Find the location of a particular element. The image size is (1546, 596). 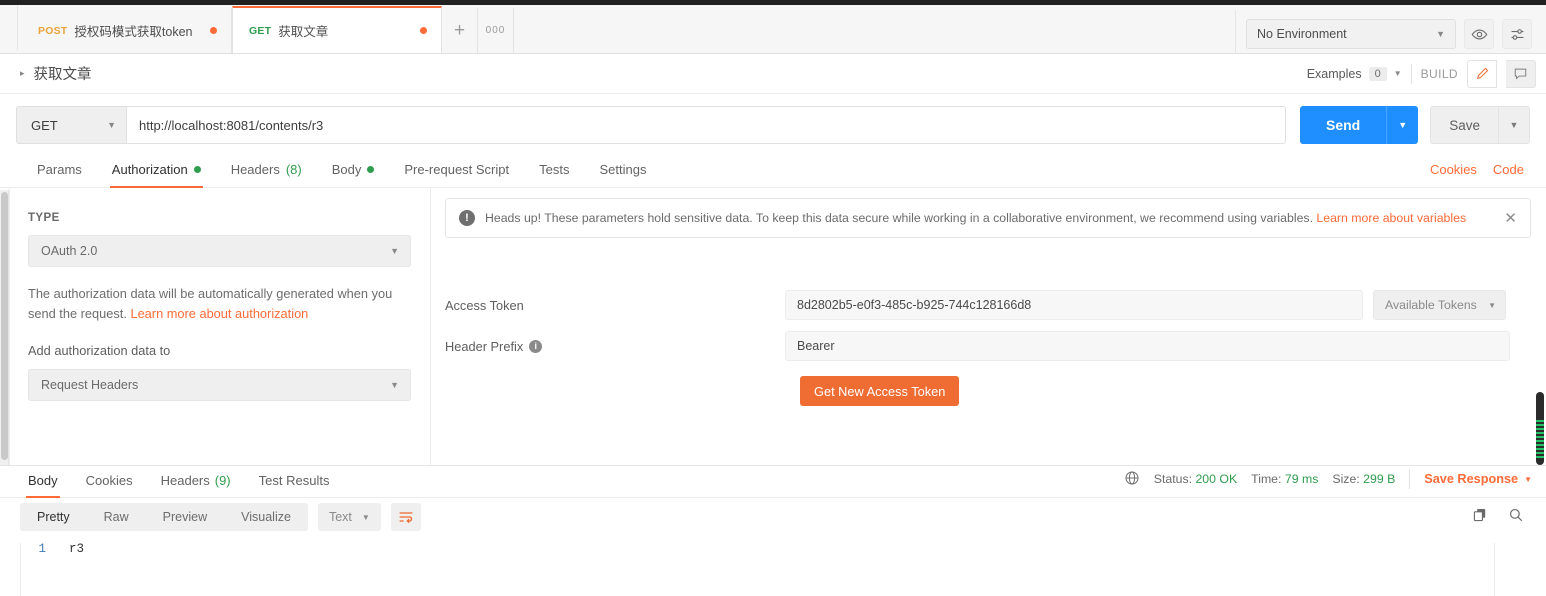

tab-authorization: Authorization is located at coordinates (156, 175).